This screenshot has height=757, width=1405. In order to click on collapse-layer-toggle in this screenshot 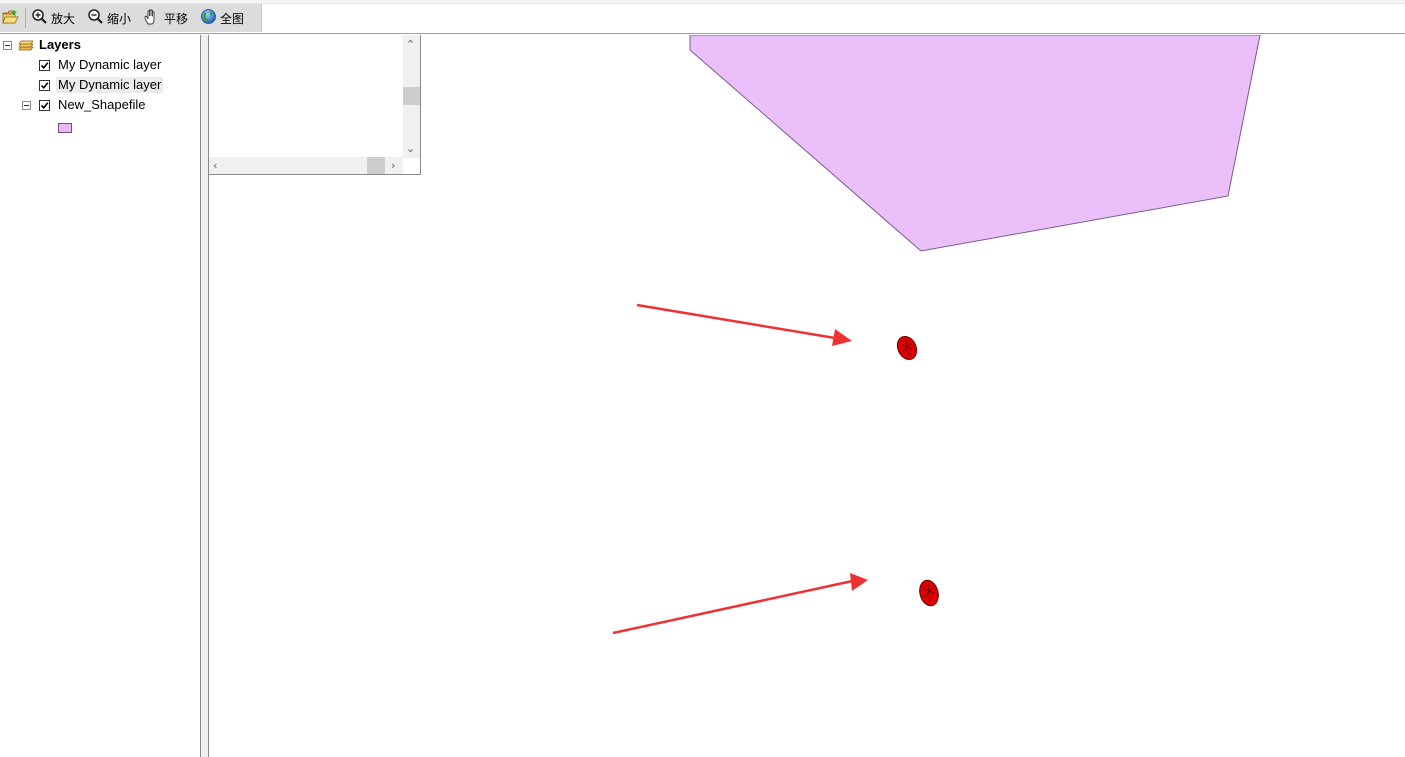, I will do `click(26, 105)`.